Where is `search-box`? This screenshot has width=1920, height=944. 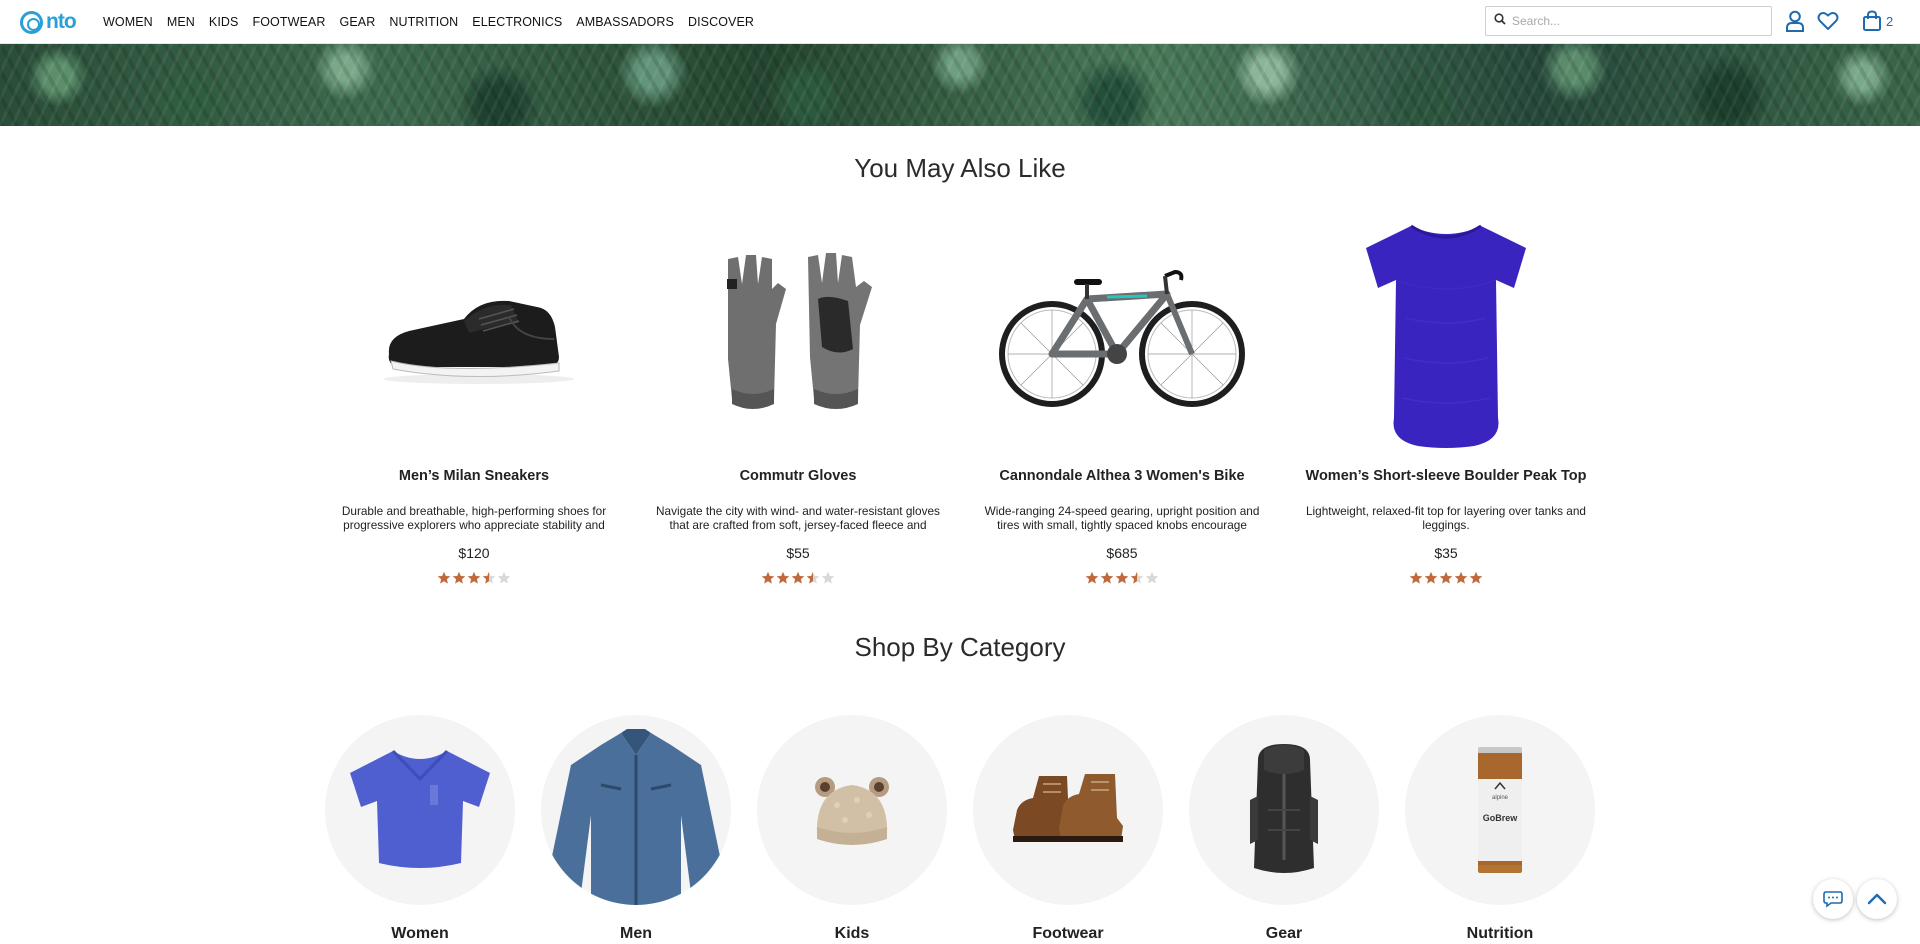
search-box is located at coordinates (1628, 21).